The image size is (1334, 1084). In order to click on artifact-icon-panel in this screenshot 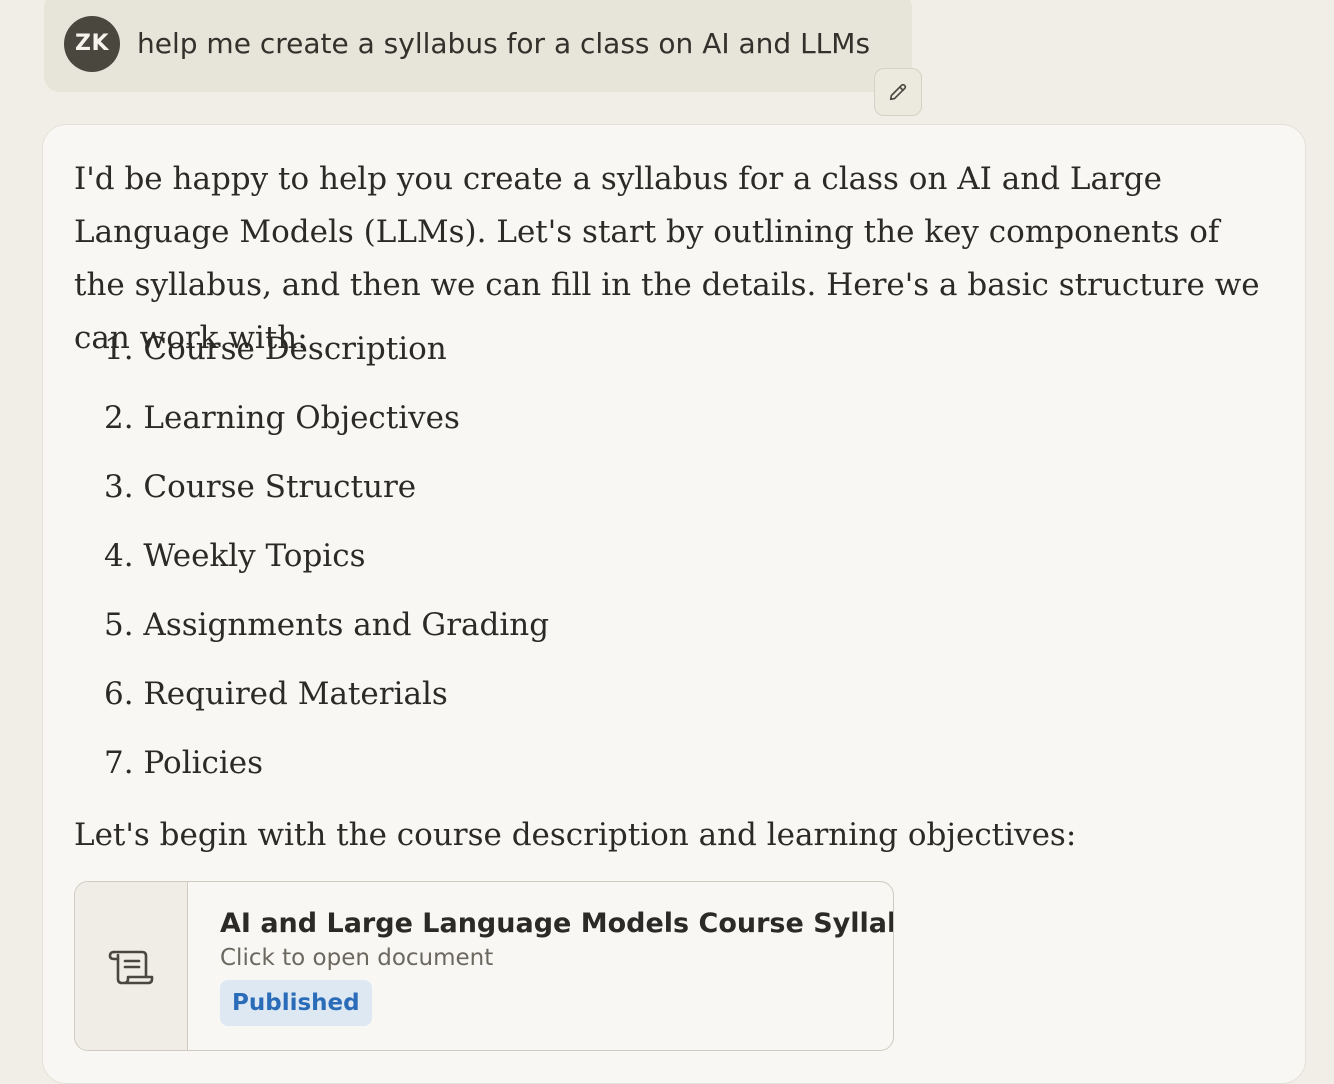, I will do `click(131, 966)`.